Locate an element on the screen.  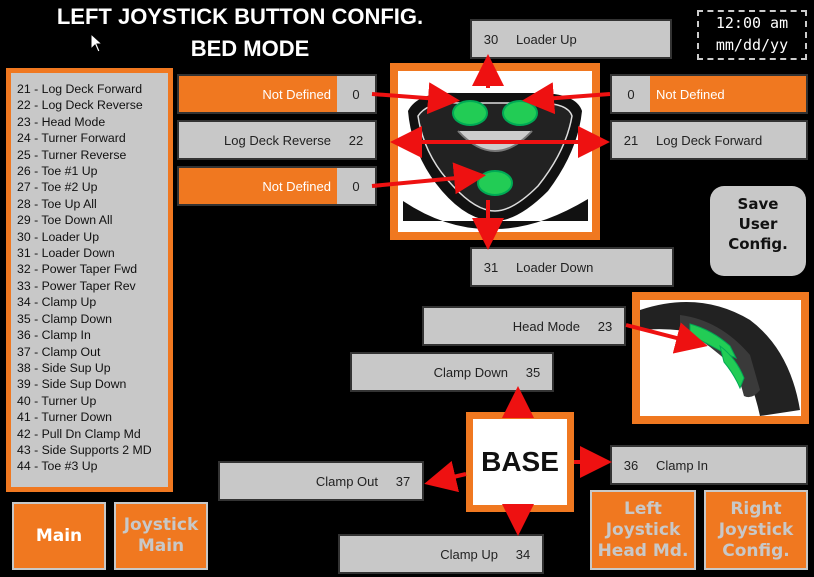
arrow-head-icon is located at coordinates (666, 338).